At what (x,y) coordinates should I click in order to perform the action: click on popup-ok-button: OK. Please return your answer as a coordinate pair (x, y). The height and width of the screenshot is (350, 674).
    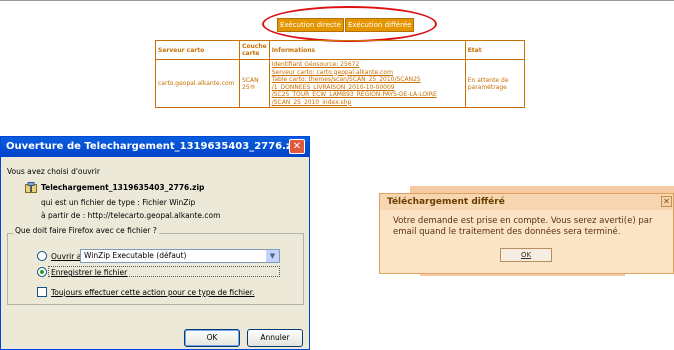
    Looking at the image, I should click on (526, 255).